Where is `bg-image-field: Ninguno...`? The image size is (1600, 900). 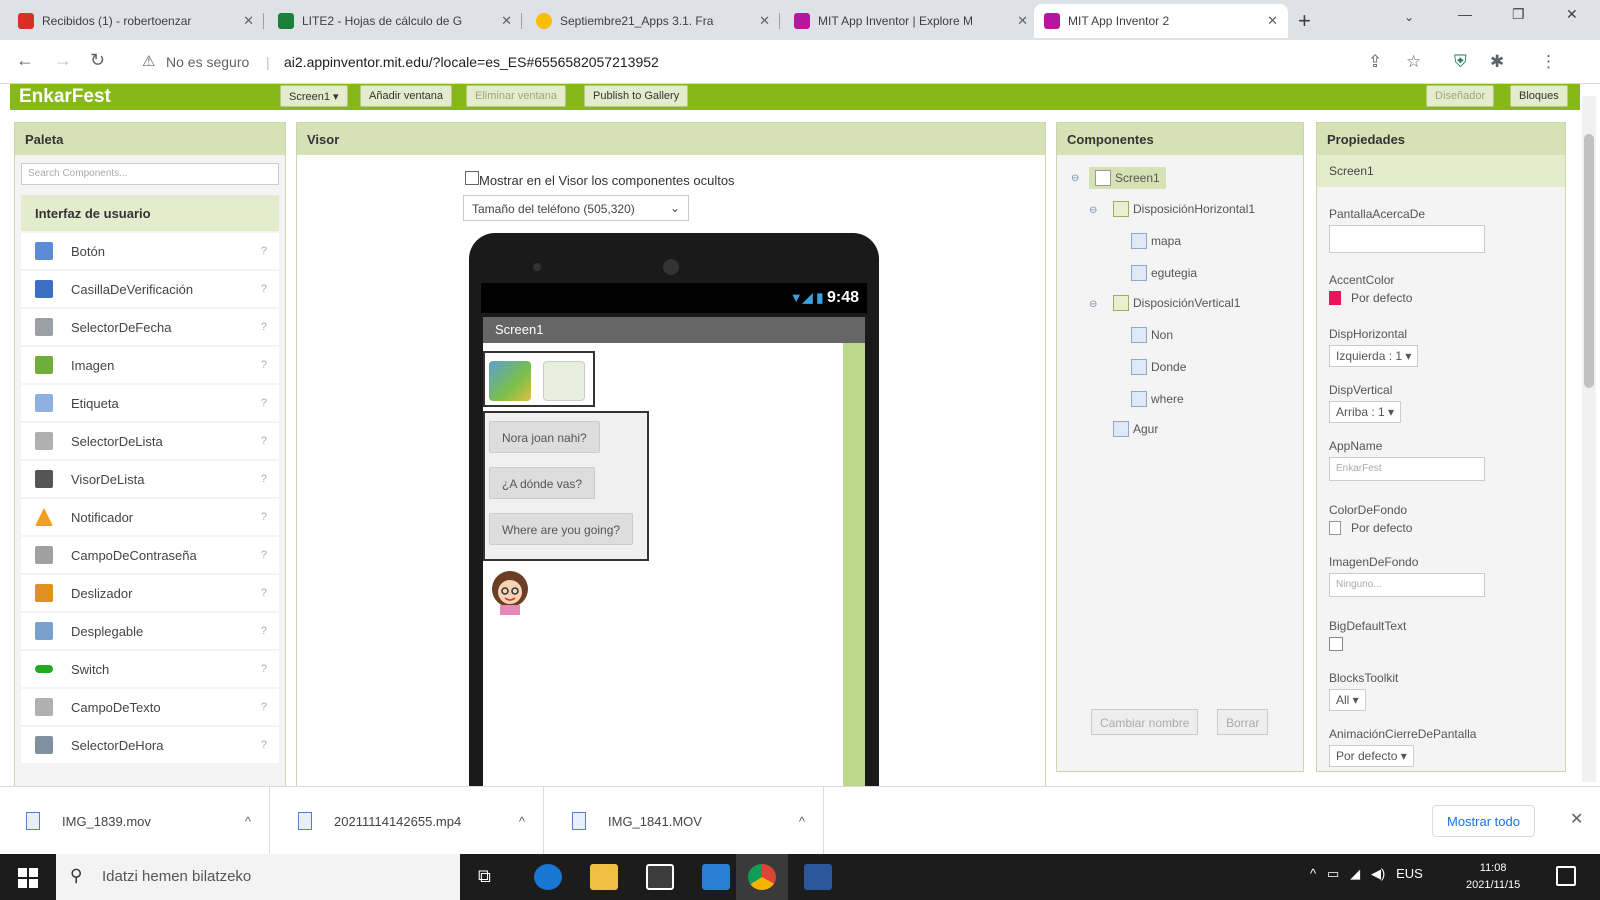
bg-image-field: Ninguno... is located at coordinates (1407, 585).